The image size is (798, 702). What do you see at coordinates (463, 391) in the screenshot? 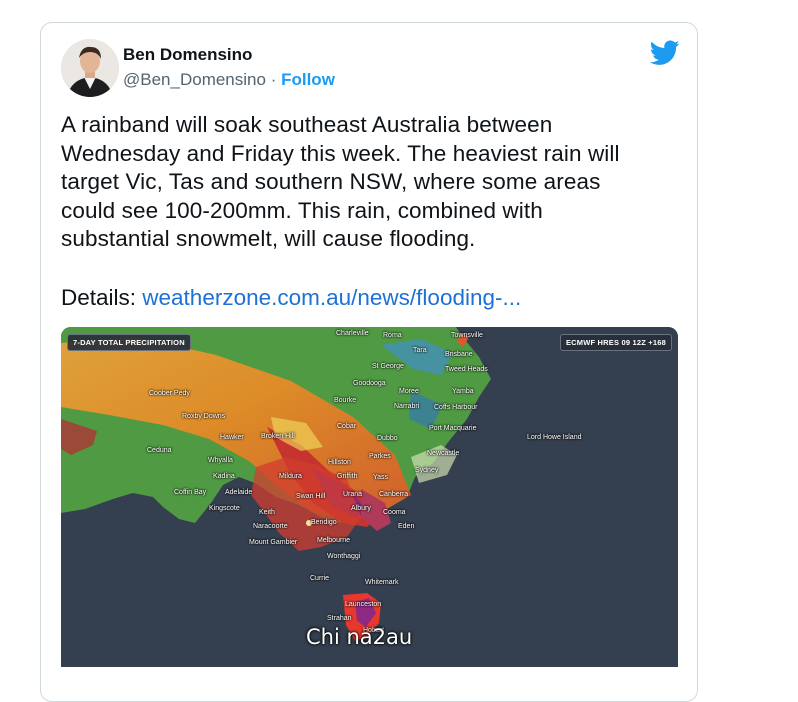
I see `place-label: Yamba` at bounding box center [463, 391].